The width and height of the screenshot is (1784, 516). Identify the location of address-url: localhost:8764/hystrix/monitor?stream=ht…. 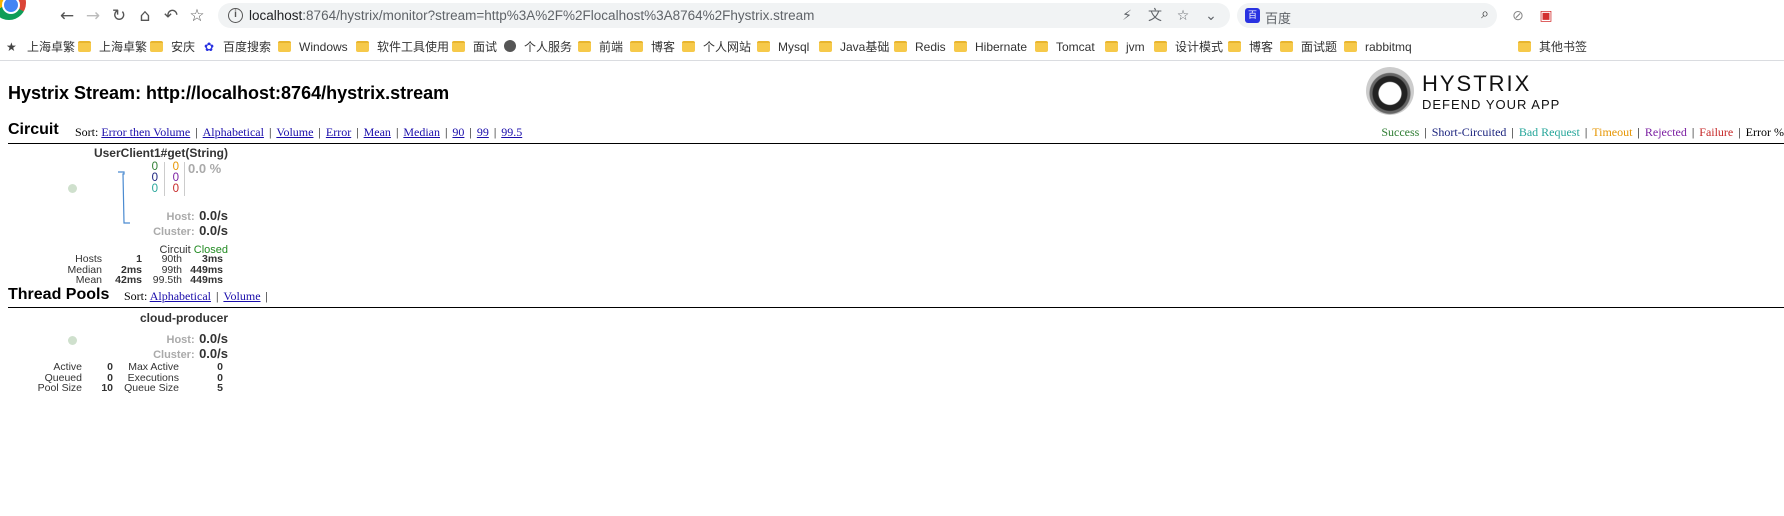
(531, 15).